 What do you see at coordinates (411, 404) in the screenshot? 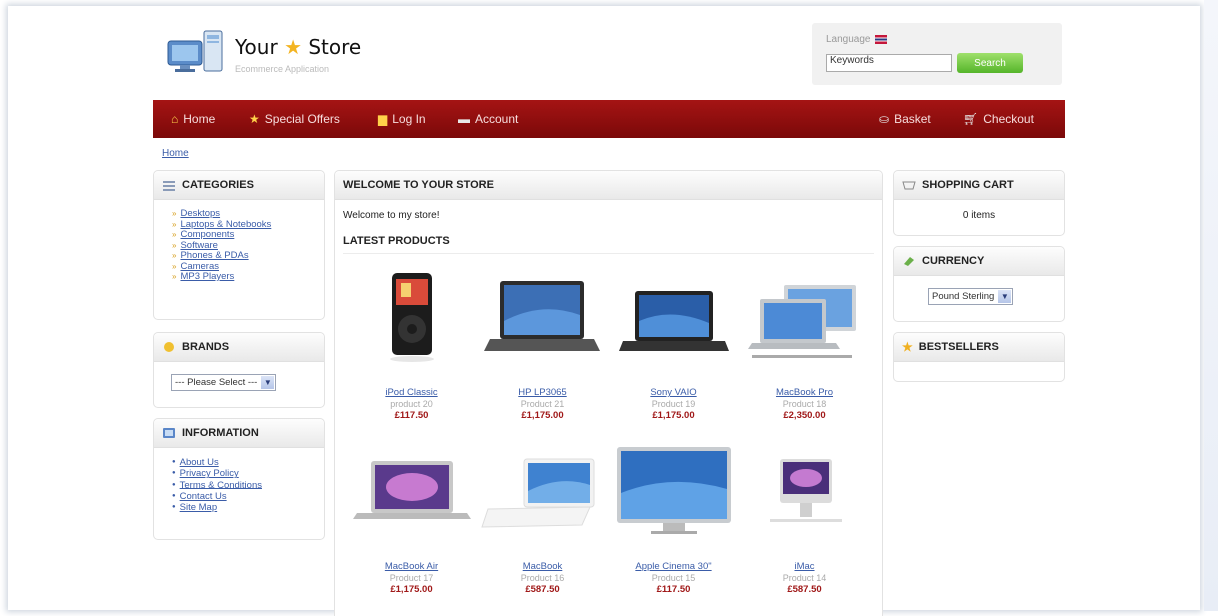
I see `product-model: product 20` at bounding box center [411, 404].